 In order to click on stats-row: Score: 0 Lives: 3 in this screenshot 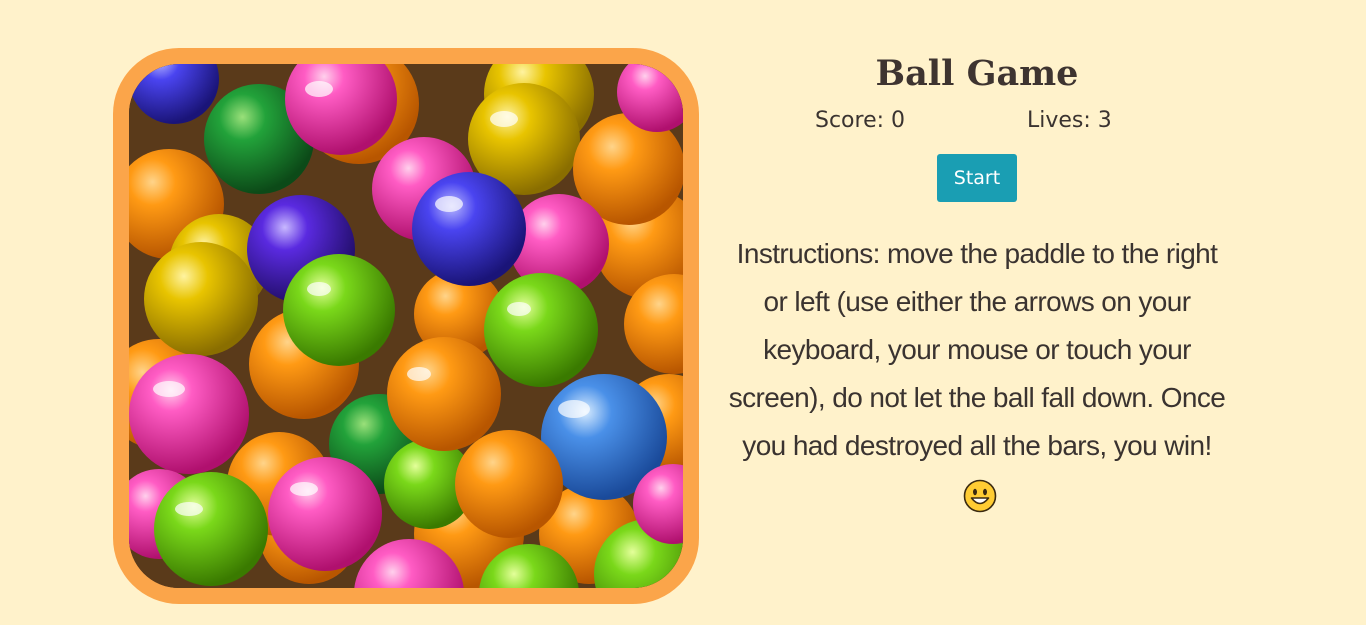, I will do `click(977, 124)`.